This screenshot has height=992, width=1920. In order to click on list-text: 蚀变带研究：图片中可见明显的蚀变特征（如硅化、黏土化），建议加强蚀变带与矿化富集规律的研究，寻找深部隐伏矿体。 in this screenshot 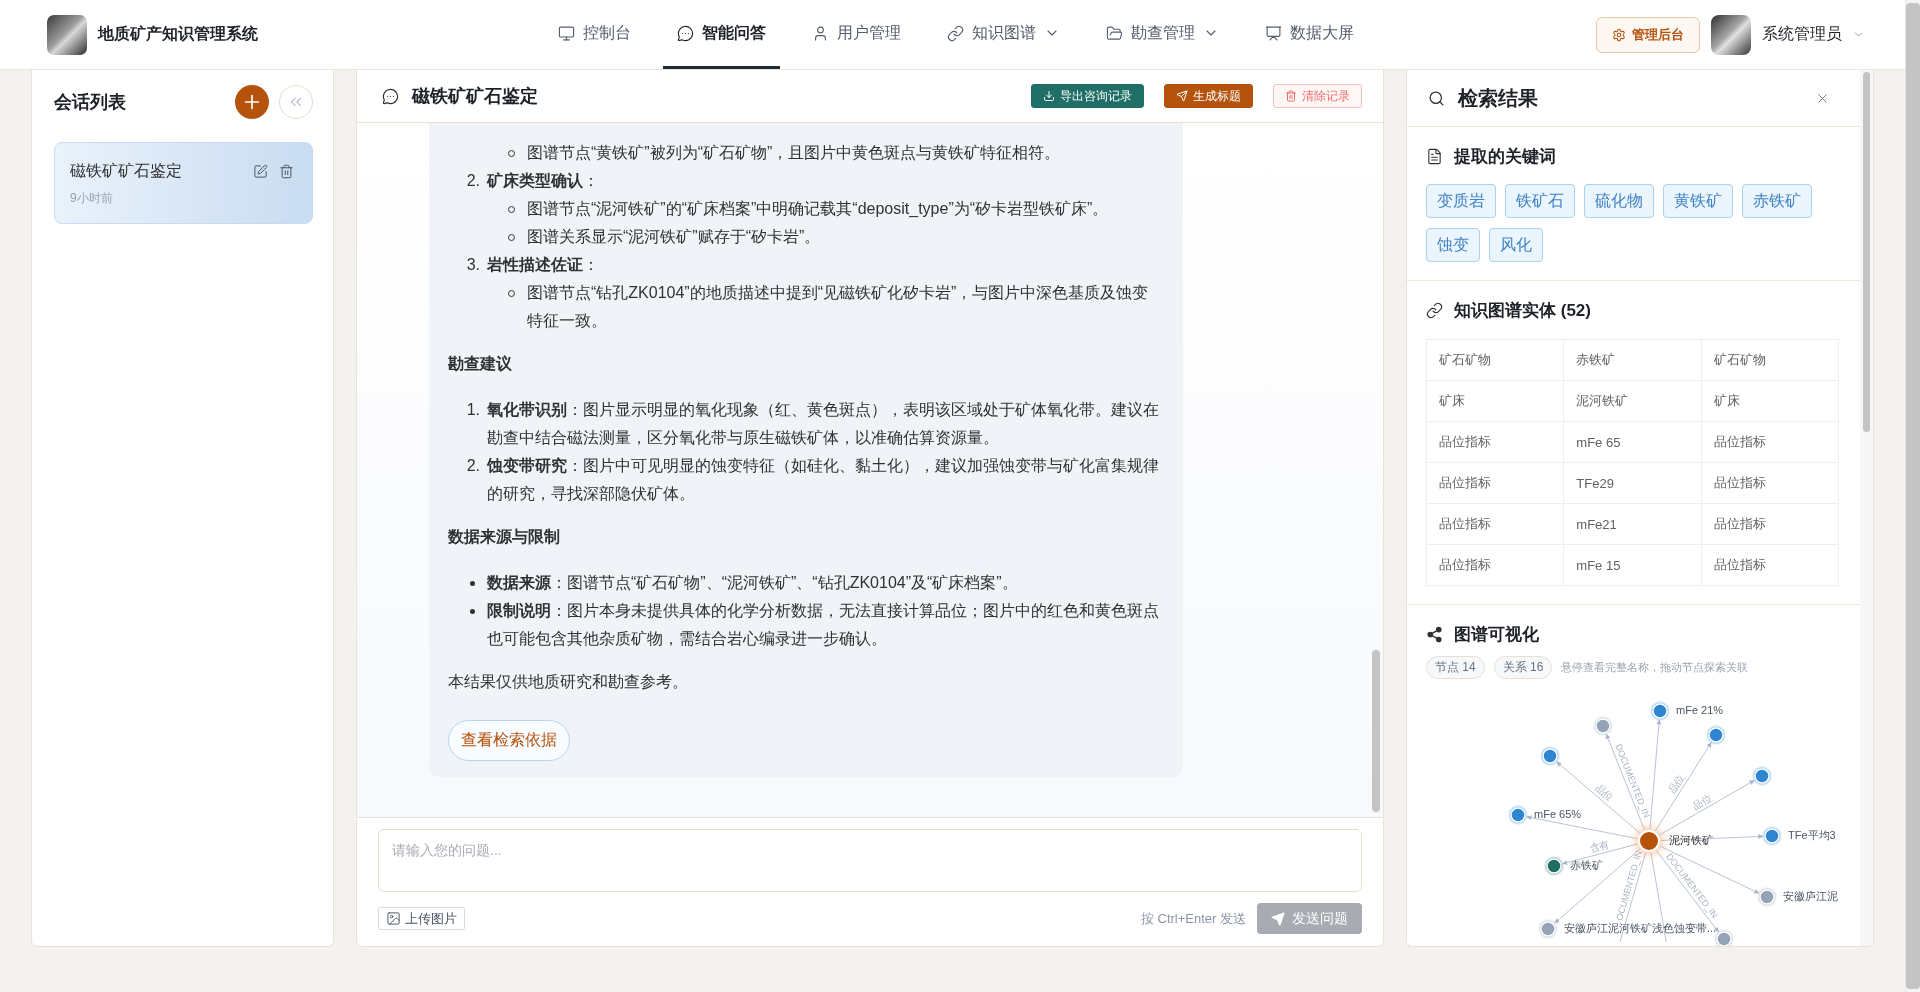, I will do `click(823, 480)`.